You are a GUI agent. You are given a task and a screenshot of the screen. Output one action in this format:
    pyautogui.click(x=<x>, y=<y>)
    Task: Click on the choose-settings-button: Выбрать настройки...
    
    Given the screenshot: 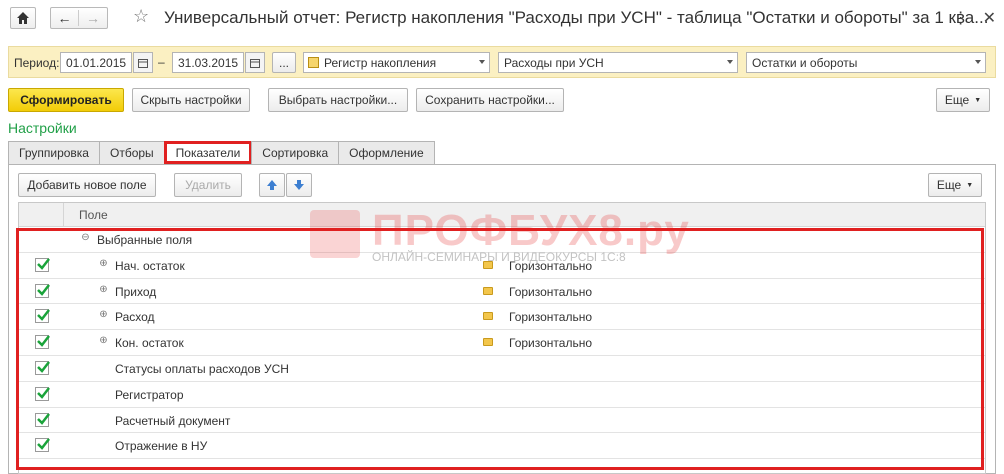 What is the action you would take?
    pyautogui.click(x=338, y=100)
    